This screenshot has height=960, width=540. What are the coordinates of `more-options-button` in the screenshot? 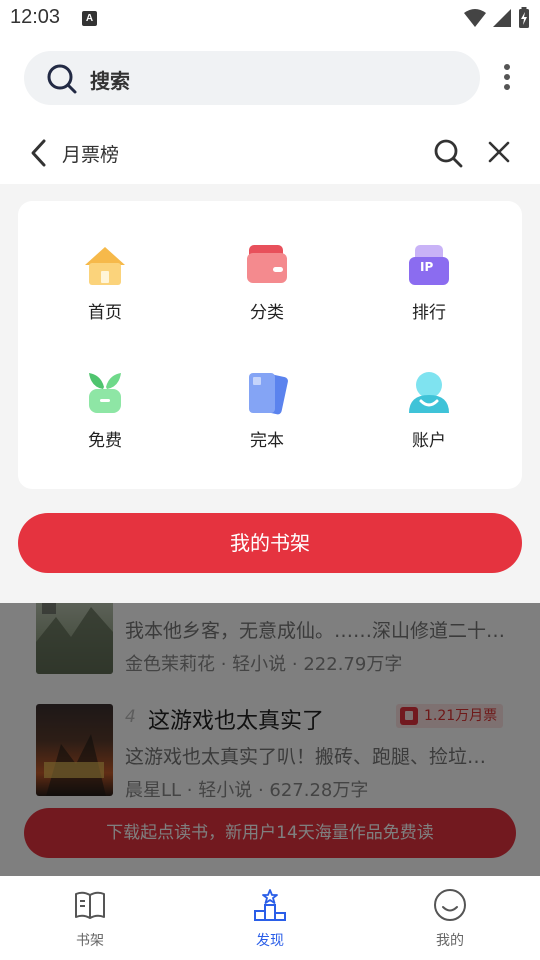 It's located at (507, 78).